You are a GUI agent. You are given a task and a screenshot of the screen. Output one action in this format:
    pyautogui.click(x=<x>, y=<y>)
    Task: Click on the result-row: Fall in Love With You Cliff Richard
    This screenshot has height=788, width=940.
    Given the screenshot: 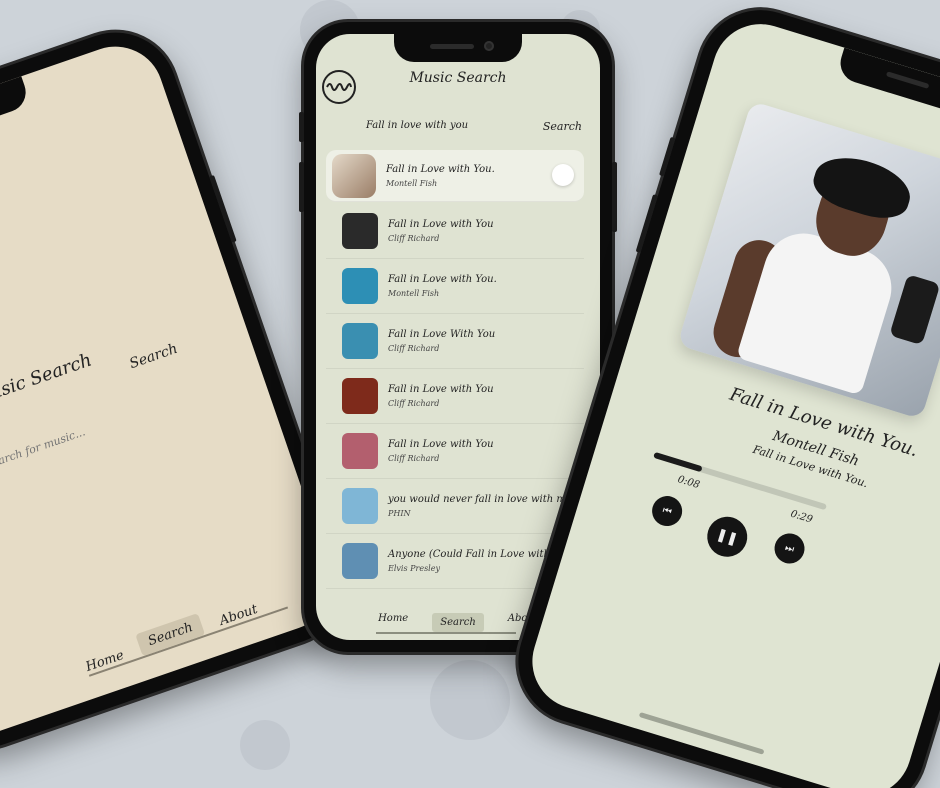 What is the action you would take?
    pyautogui.click(x=455, y=341)
    